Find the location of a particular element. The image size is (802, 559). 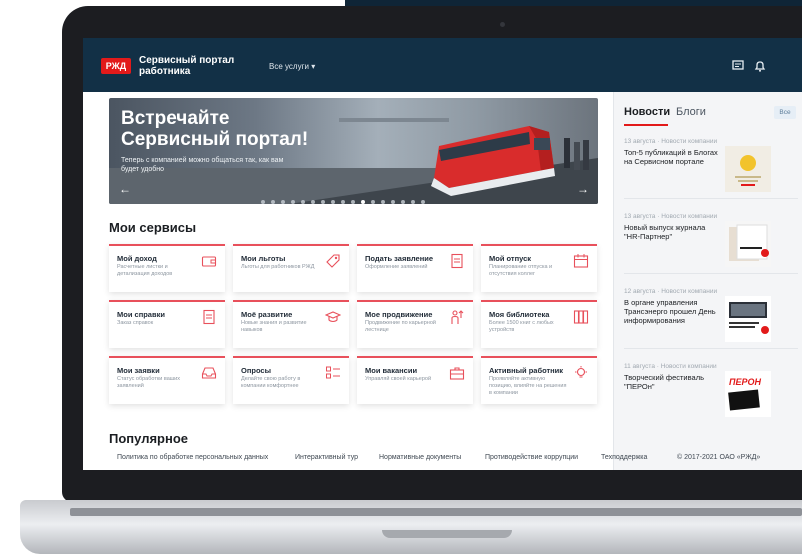

card-title: Моё развитие is located at coordinates (267, 314).